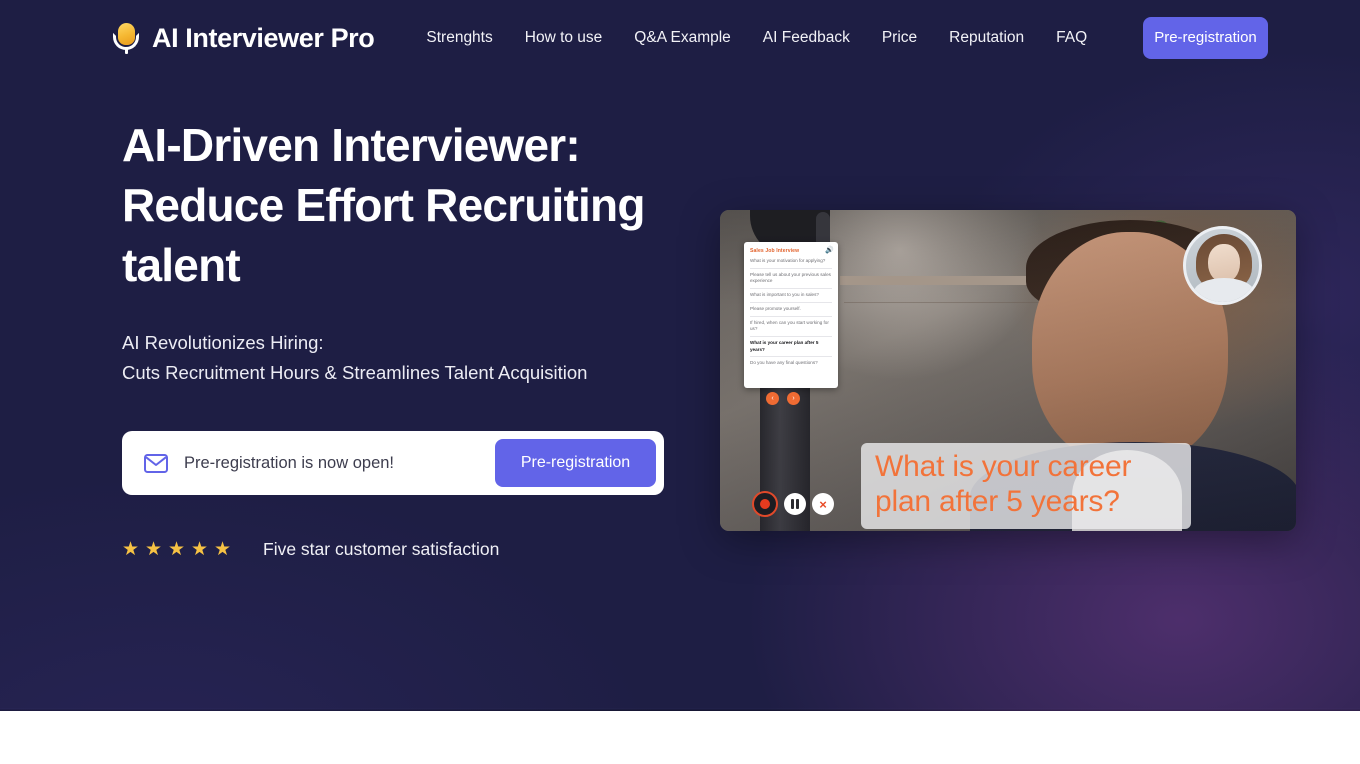 This screenshot has width=1360, height=764. I want to click on video-controls: ×, so click(793, 504).